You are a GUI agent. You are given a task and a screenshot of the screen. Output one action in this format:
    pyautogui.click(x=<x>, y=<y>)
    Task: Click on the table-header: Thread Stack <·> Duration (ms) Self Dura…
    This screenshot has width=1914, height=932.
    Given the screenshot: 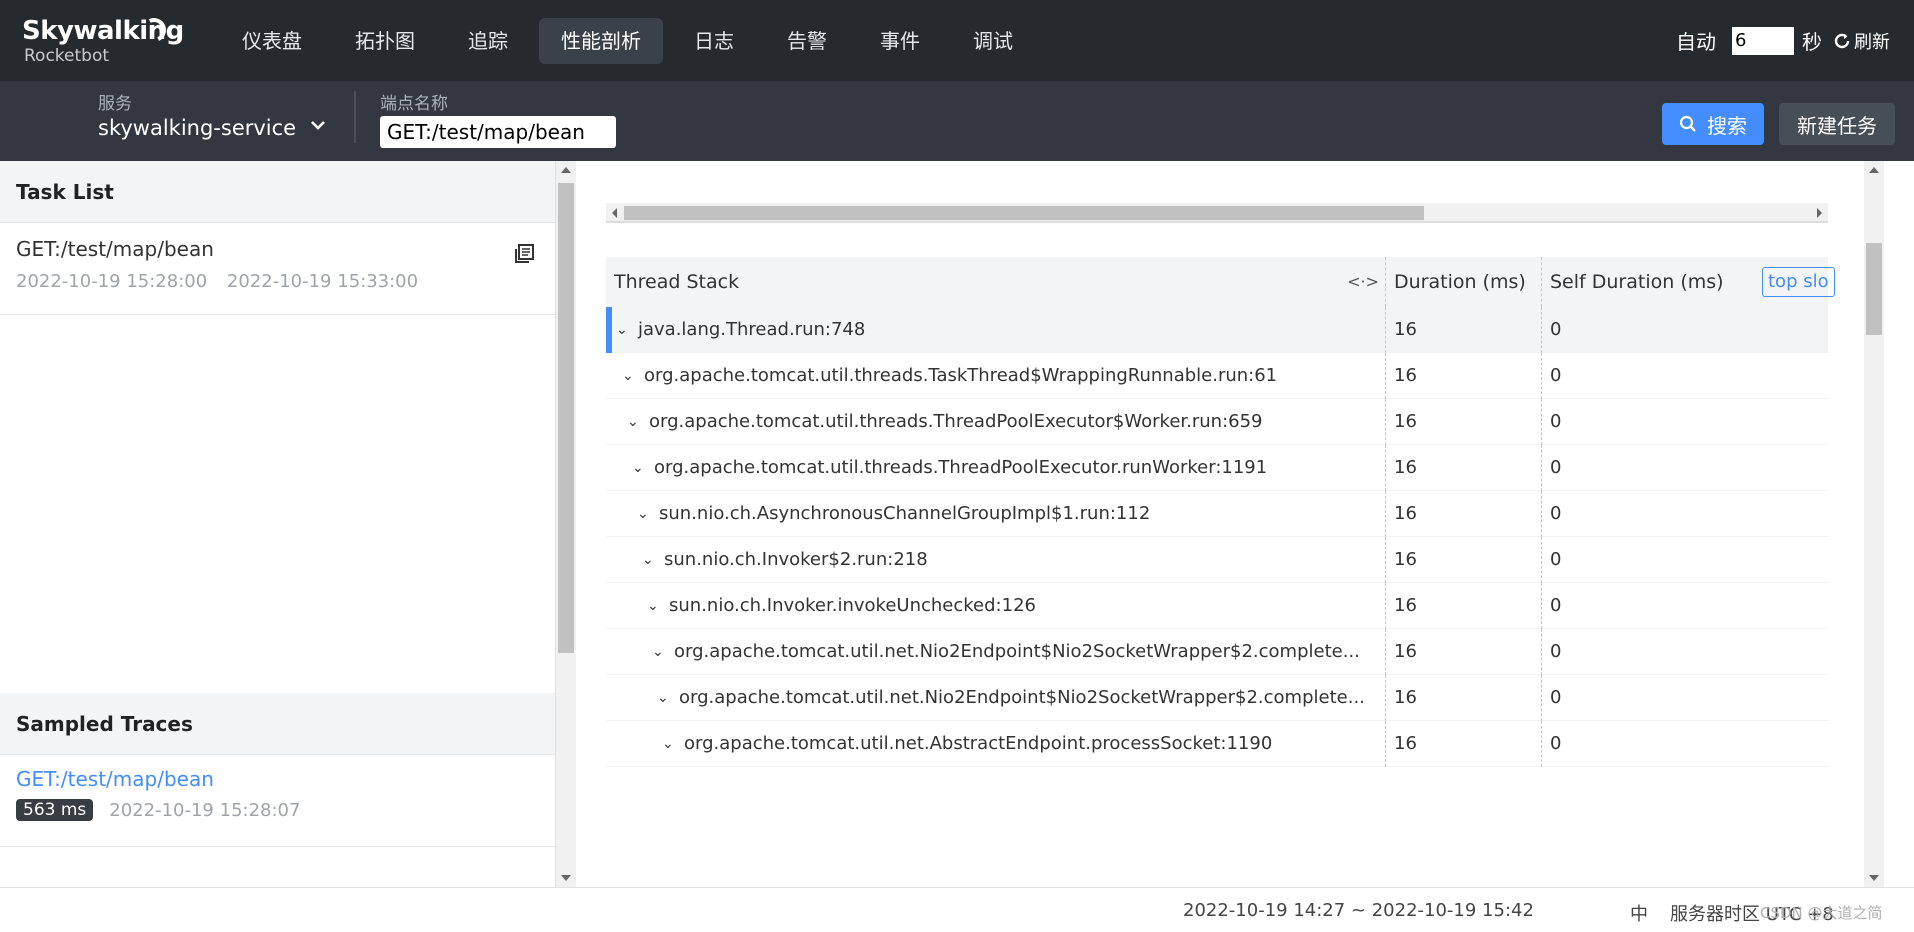 What is the action you would take?
    pyautogui.click(x=1220, y=282)
    